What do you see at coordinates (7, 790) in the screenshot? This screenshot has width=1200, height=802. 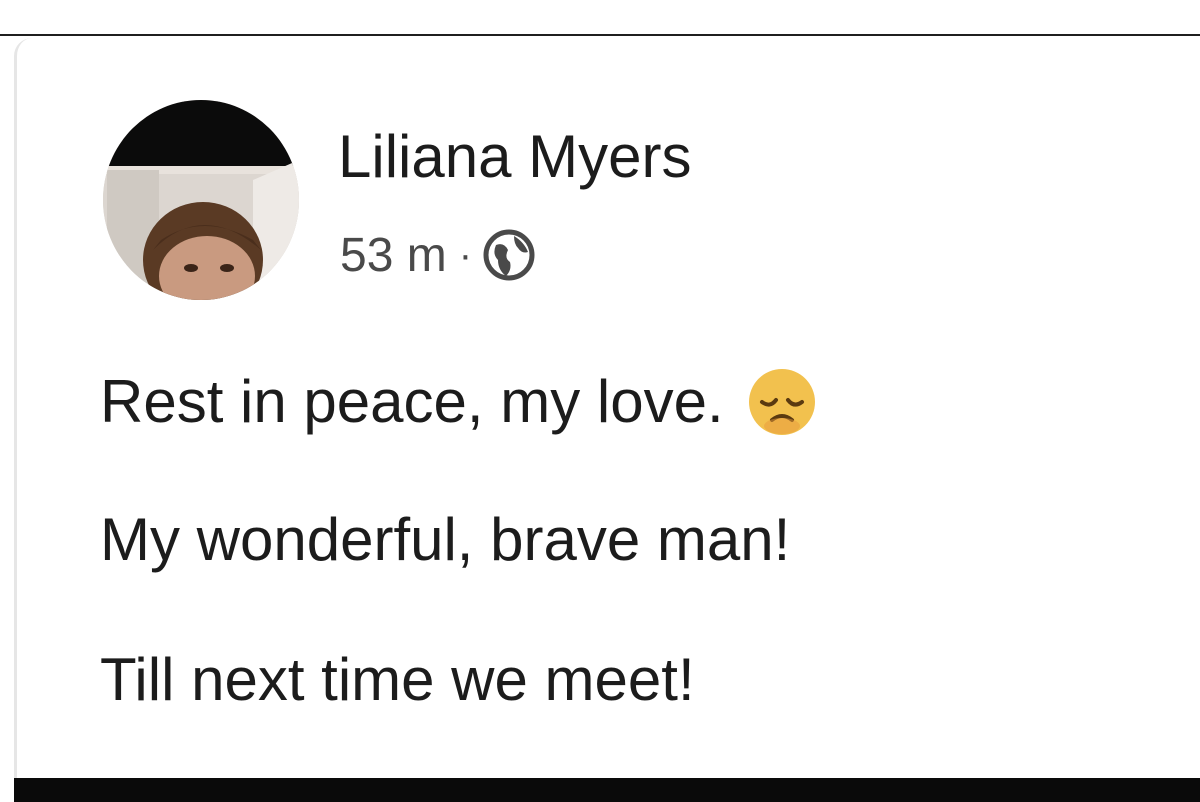 I see `bottom-bar-edge` at bounding box center [7, 790].